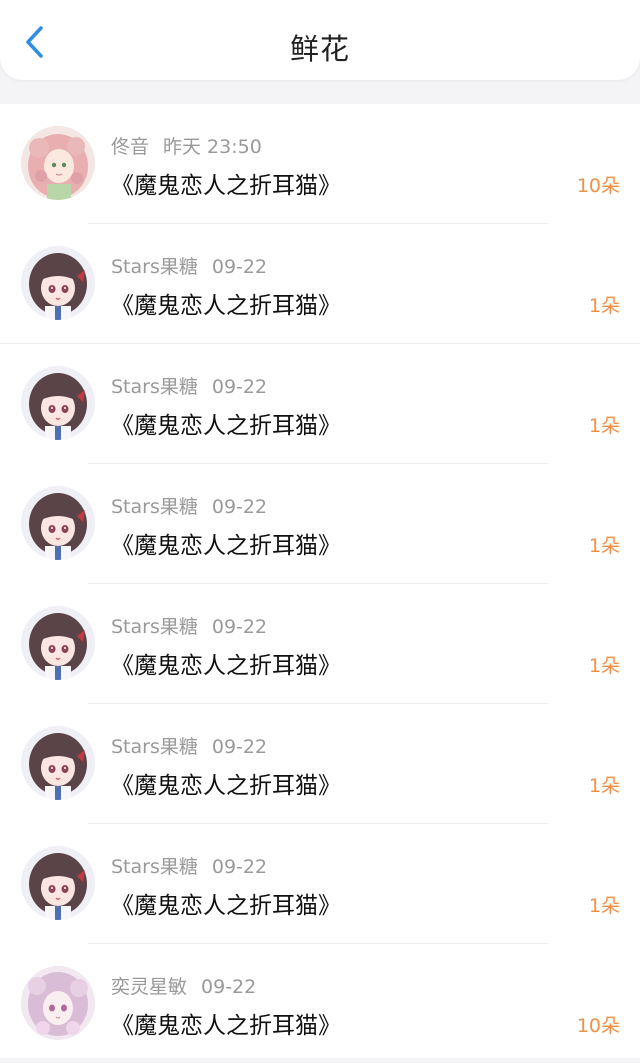  I want to click on item-meta: 佟音 昨天 23:50, so click(186, 145).